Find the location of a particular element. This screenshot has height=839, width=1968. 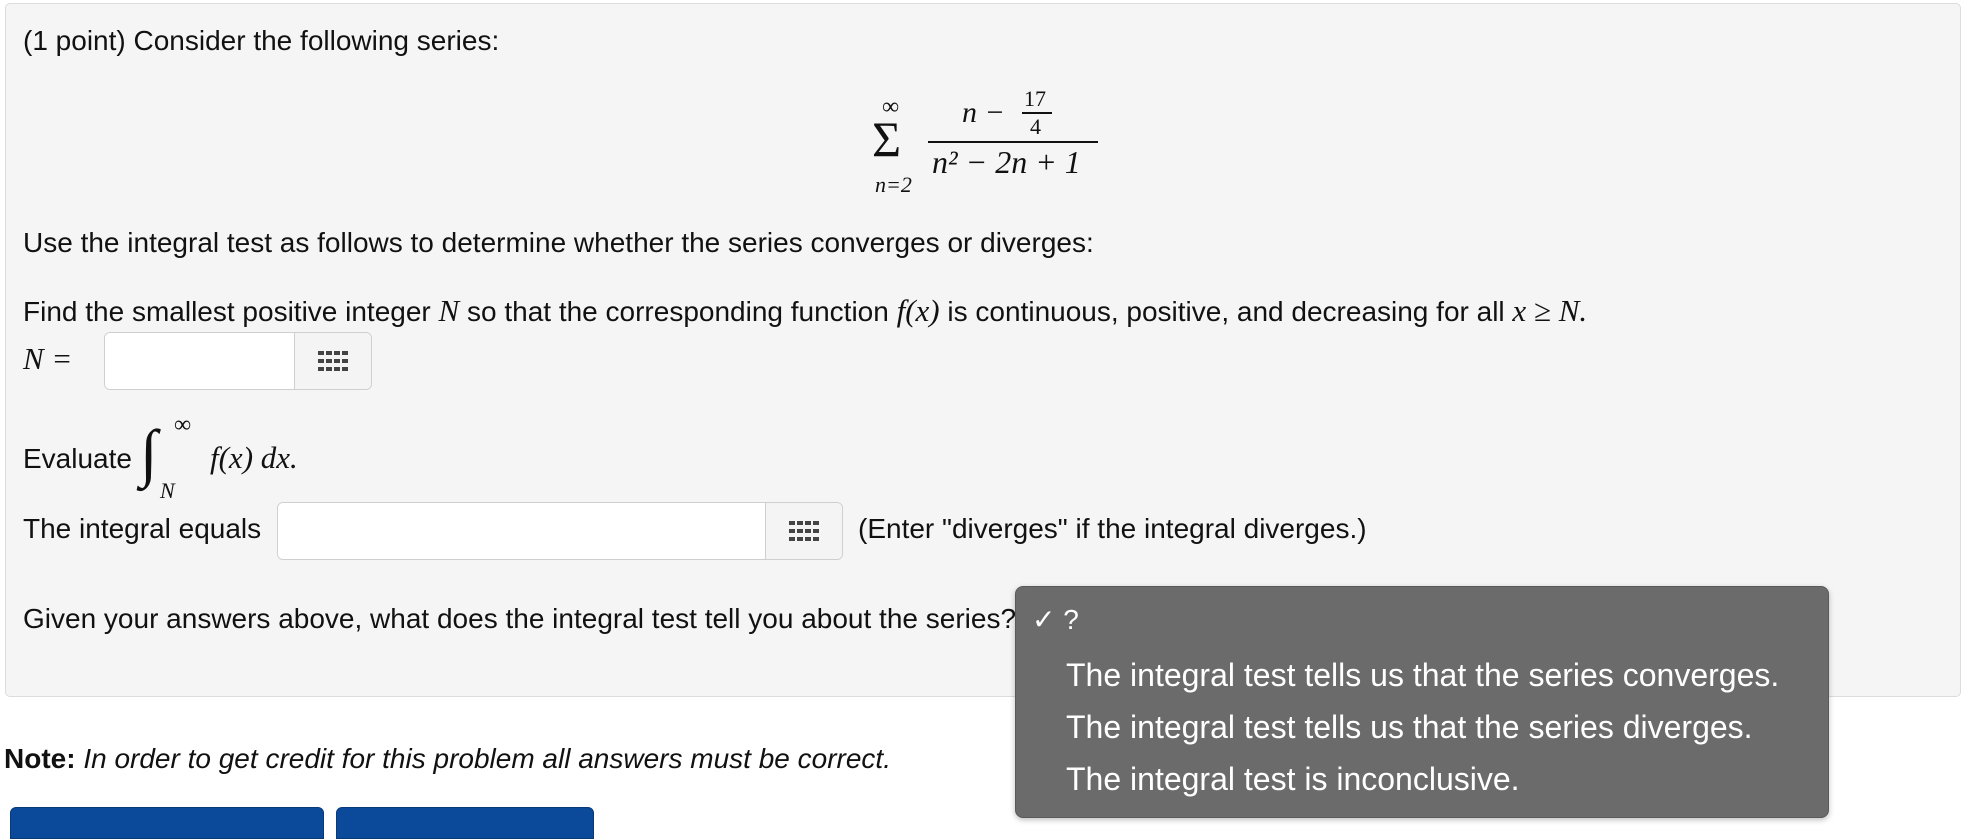

sum-lower-limit: n=2 is located at coordinates (893, 184).